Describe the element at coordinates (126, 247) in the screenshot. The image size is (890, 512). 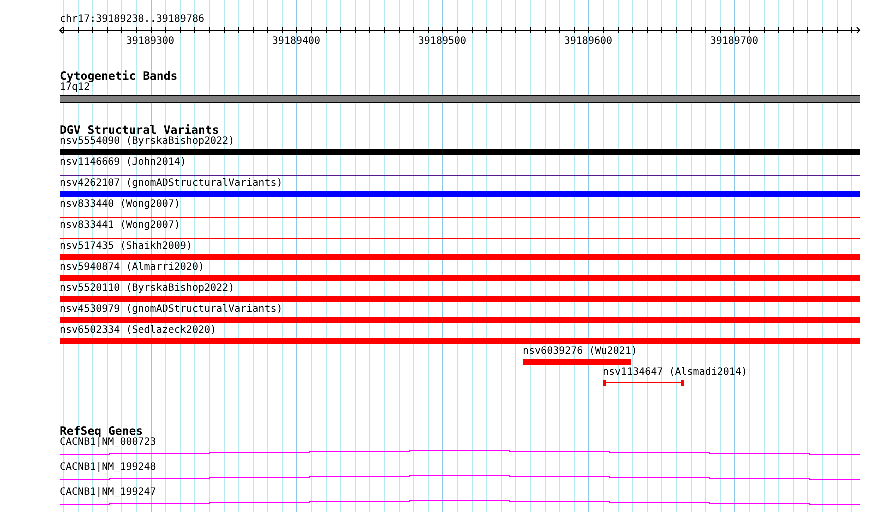
I see `feature-label: nsv517435 (Shaikh2009)` at that location.